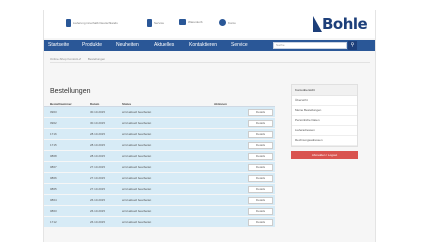 The image size is (425, 242). I want to click on logo-text: Bohle, so click(345, 24).